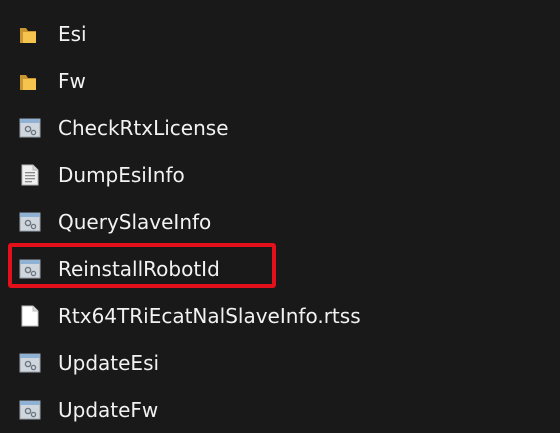 The image size is (560, 433). I want to click on folder-item-fw: Fw, so click(280, 80).